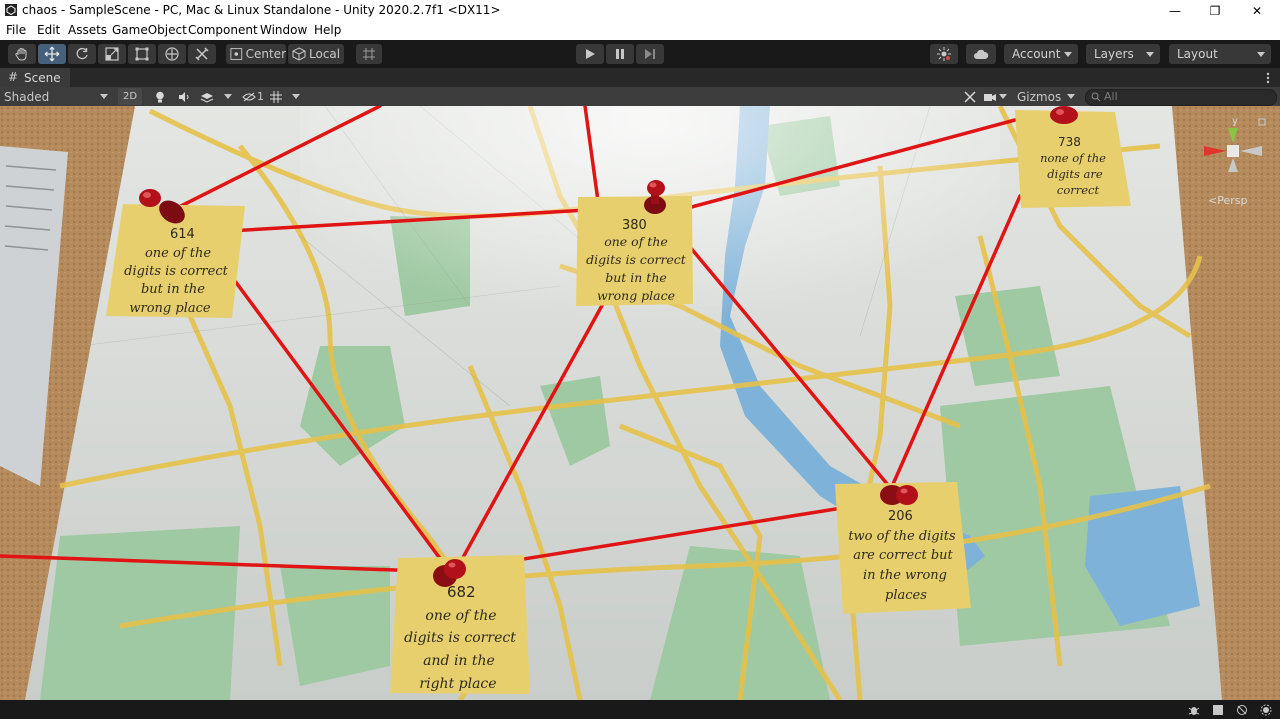 The width and height of the screenshot is (1280, 719). I want to click on pushpin, so click(1064, 115).